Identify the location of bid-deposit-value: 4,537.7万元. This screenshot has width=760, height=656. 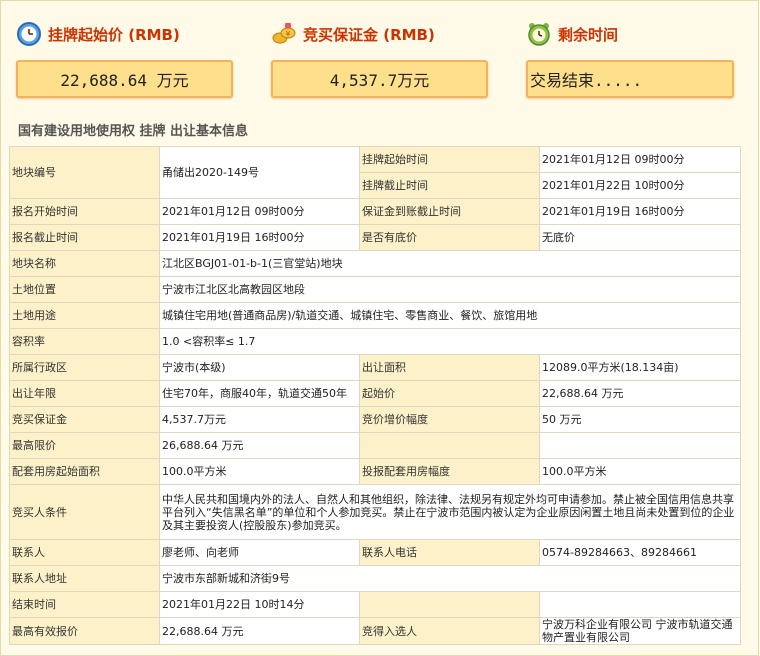
(259, 419).